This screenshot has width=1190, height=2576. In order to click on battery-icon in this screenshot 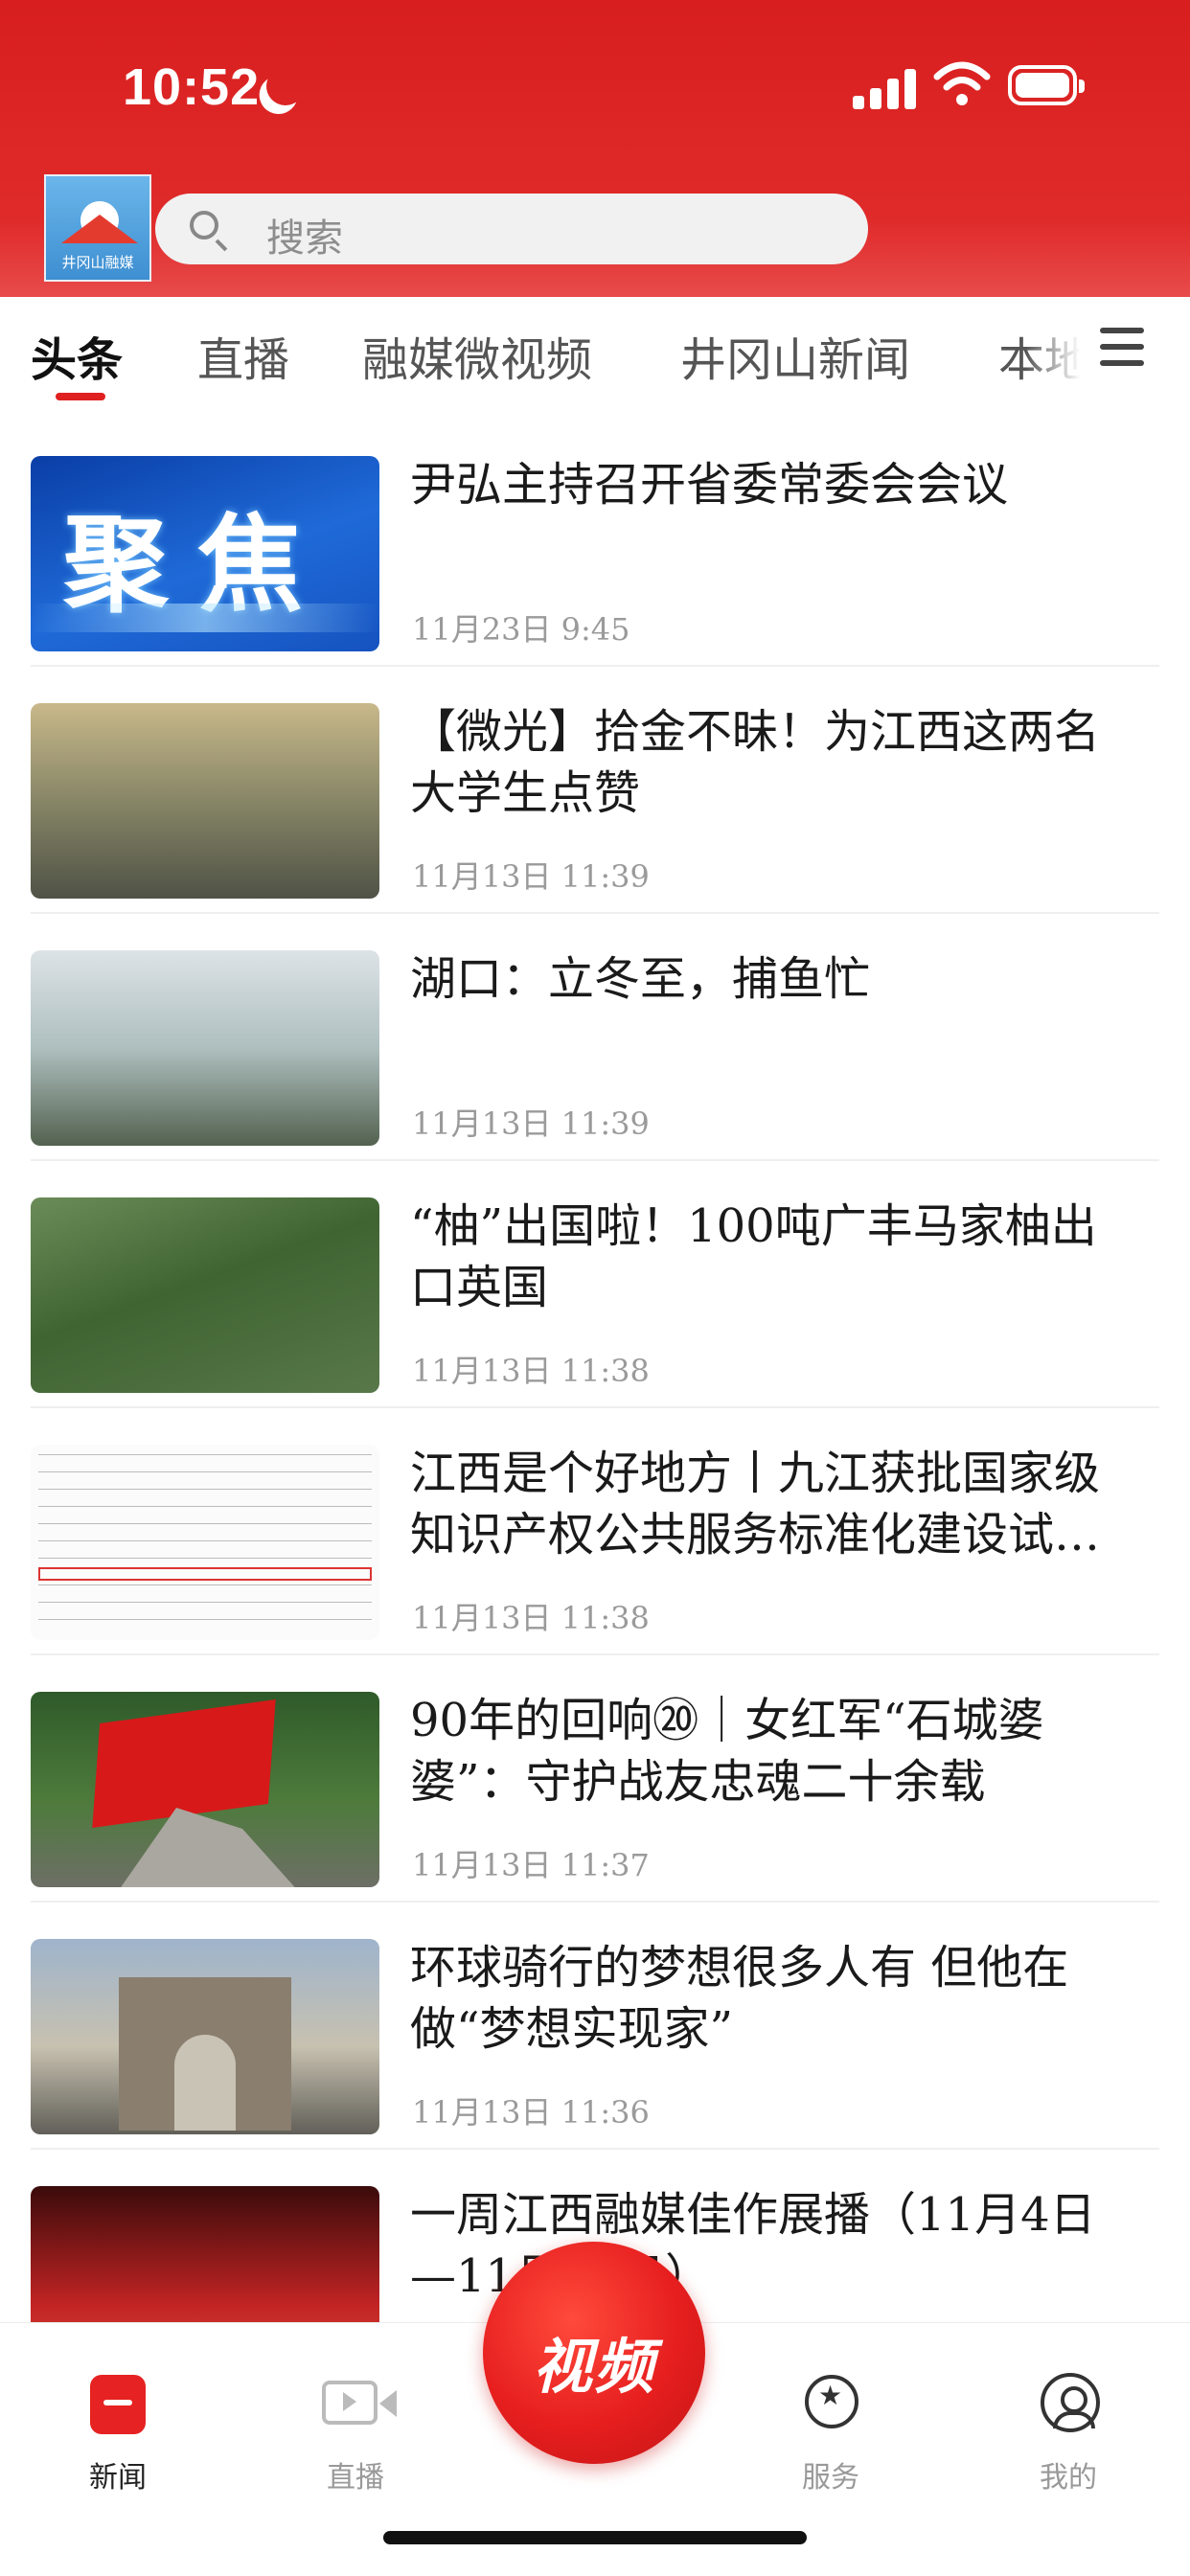, I will do `click(1046, 85)`.